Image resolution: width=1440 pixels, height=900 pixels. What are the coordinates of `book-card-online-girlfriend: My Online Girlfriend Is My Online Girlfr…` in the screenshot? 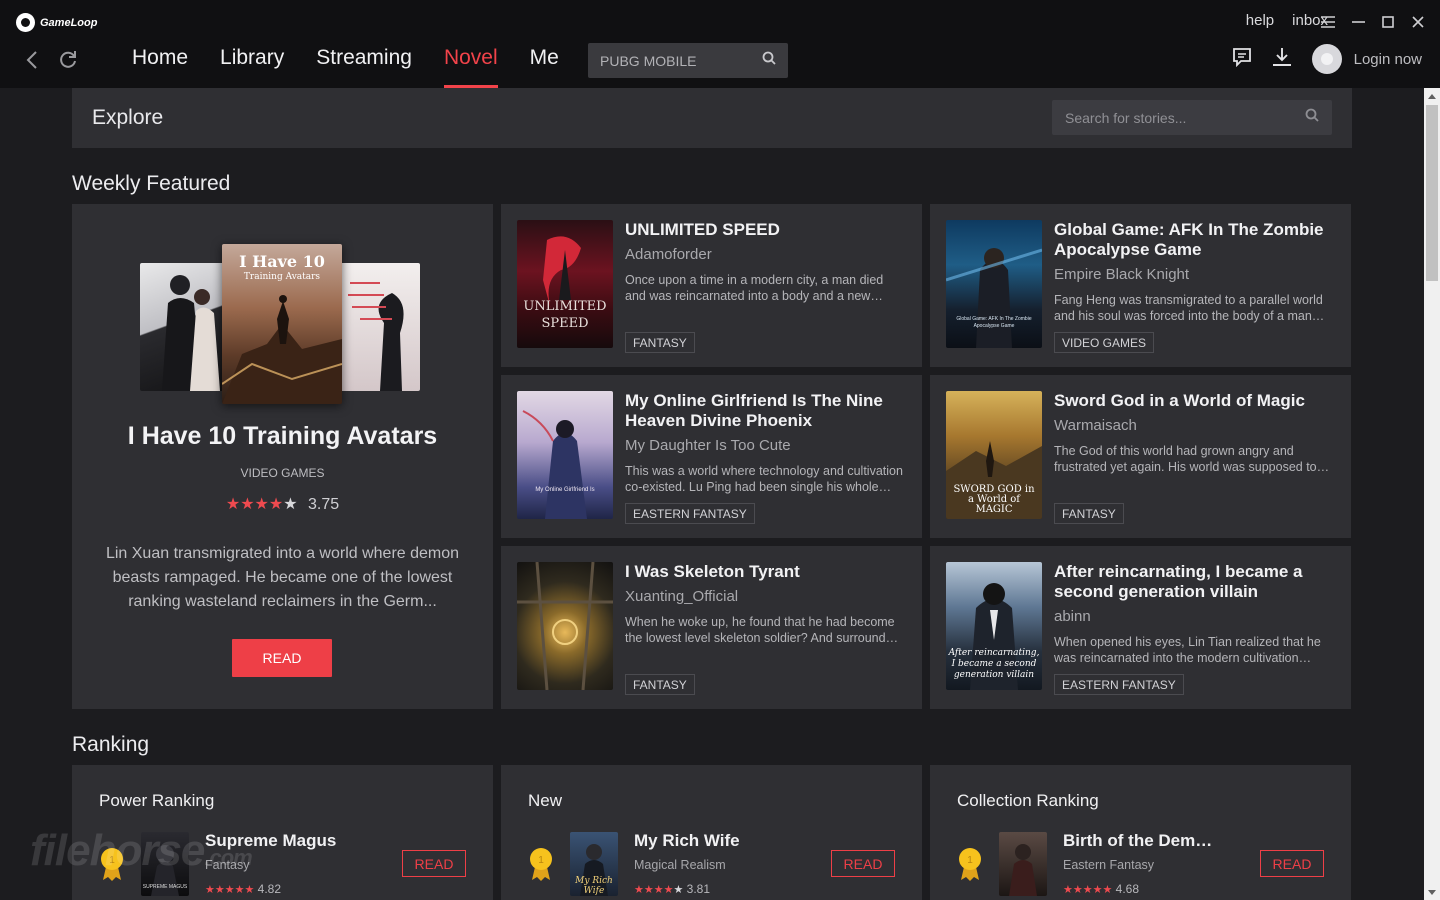 It's located at (711, 456).